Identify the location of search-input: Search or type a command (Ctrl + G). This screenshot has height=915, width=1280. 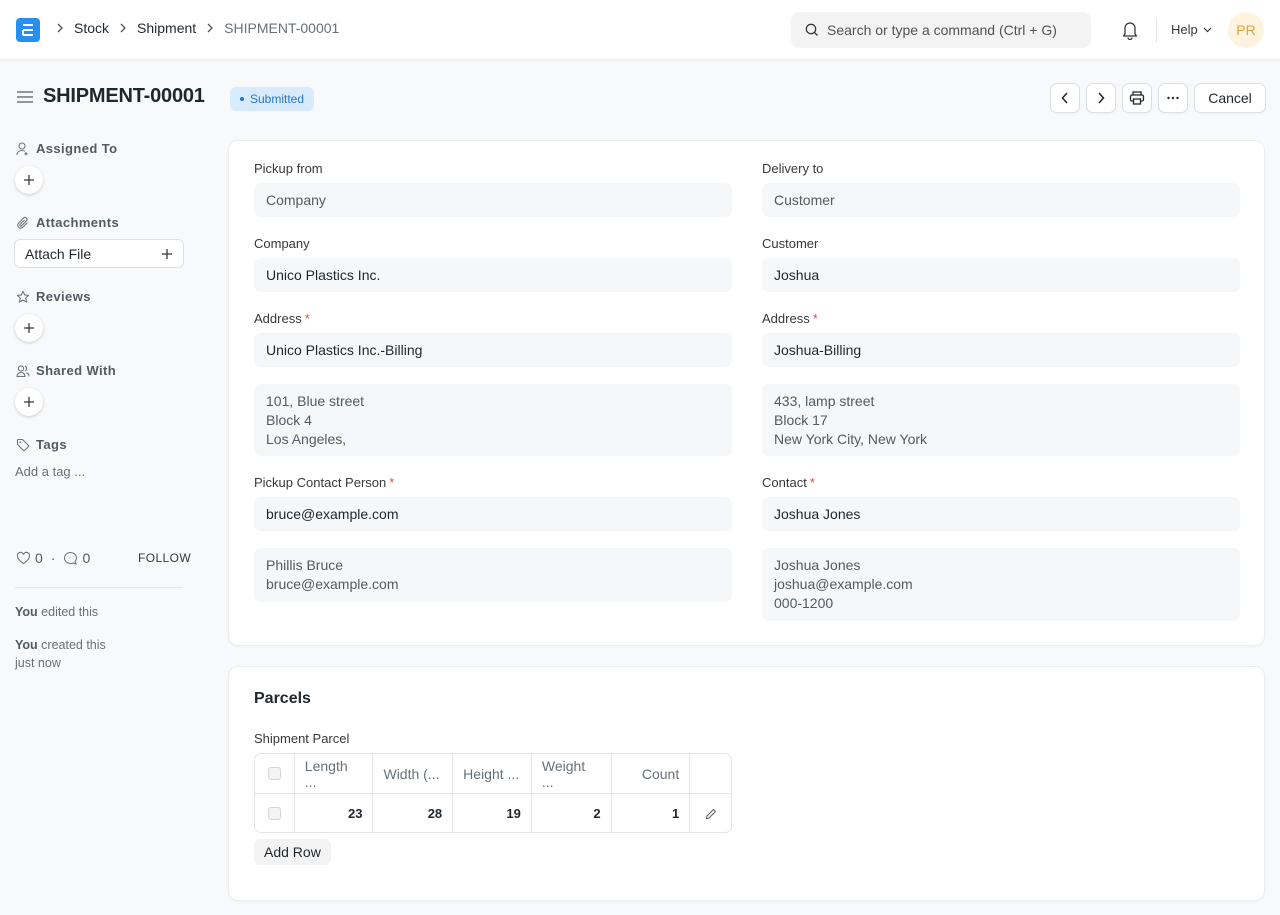
(941, 30).